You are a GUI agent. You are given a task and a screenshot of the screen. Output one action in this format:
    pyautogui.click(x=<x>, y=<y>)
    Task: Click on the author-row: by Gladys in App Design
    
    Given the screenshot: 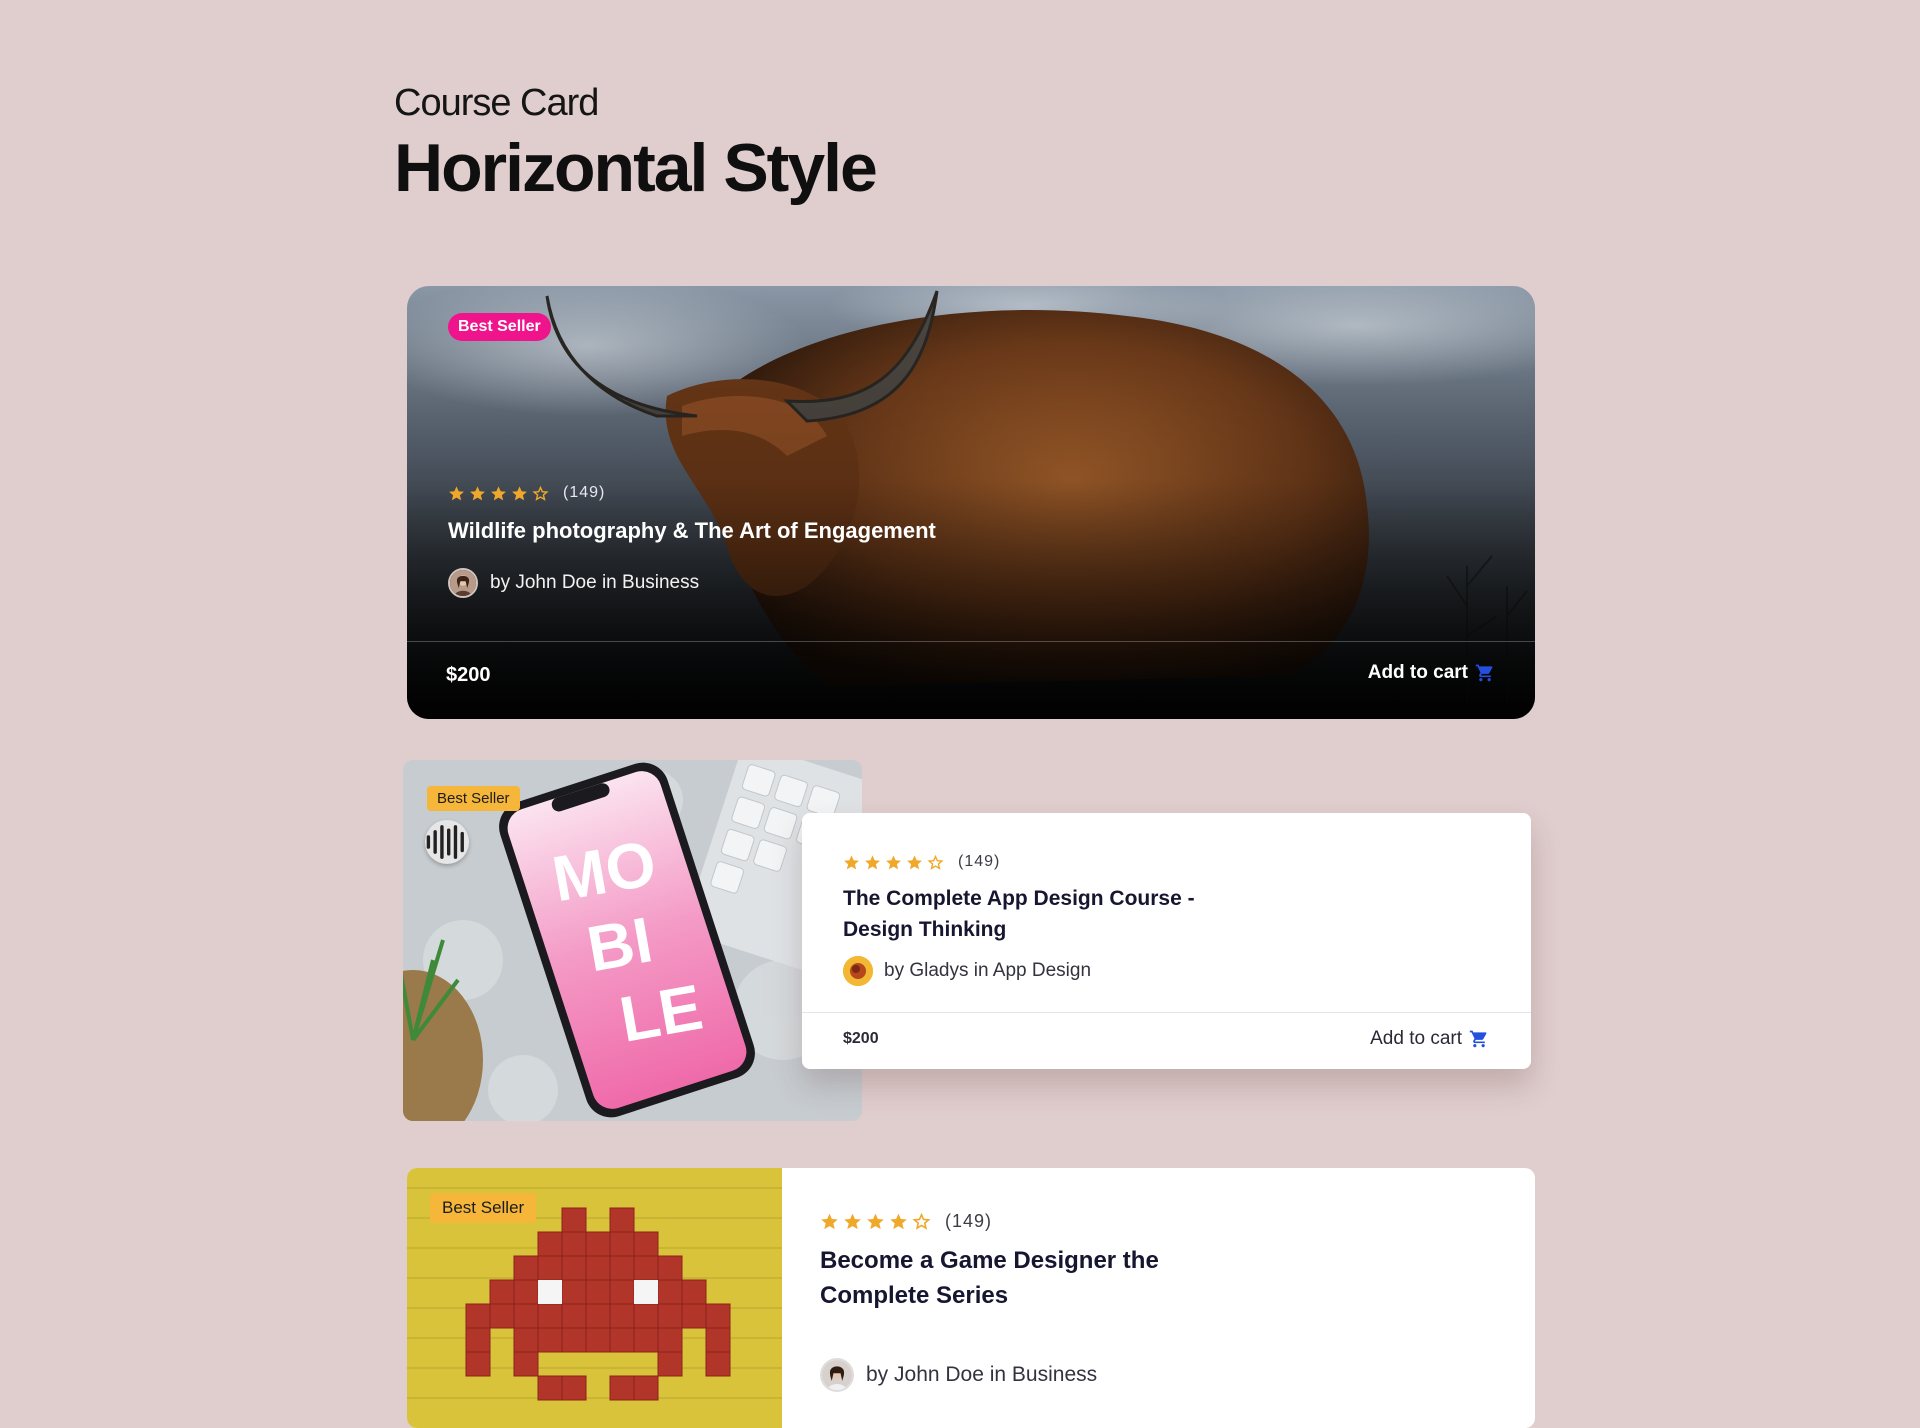 What is the action you would take?
    pyautogui.click(x=967, y=971)
    